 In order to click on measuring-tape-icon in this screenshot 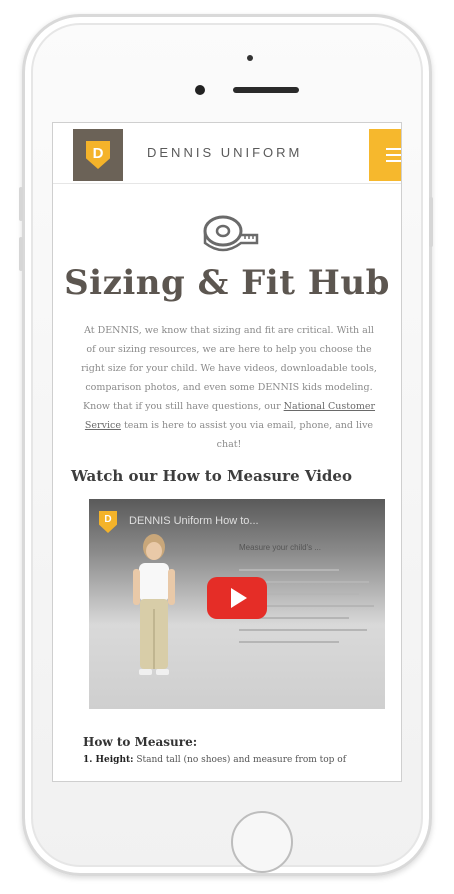, I will do `click(231, 233)`.